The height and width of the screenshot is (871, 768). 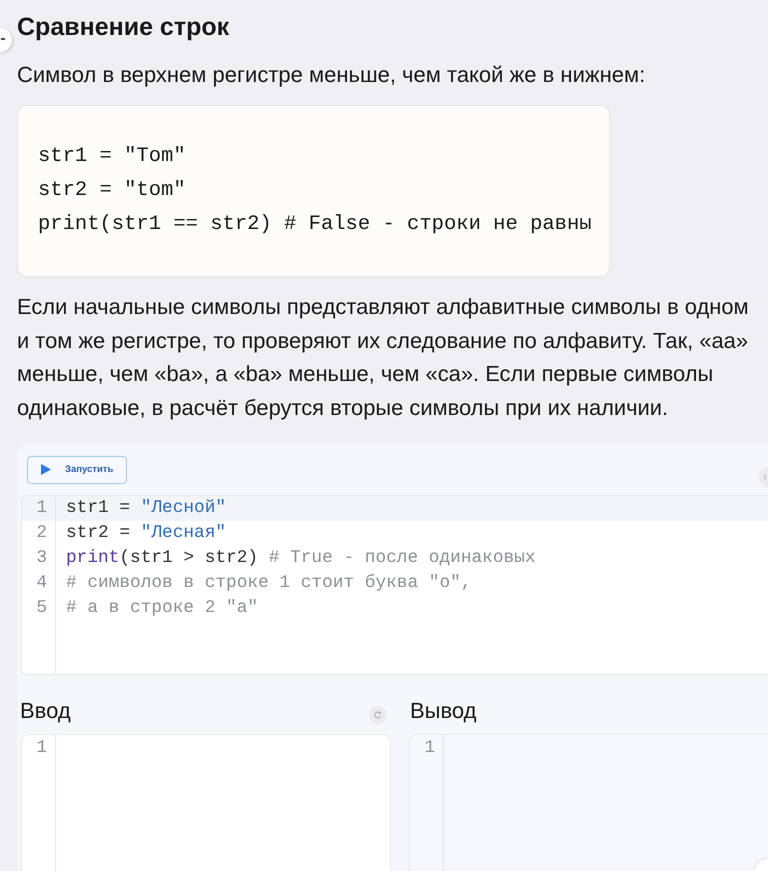 I want to click on line-number: 5, so click(x=41, y=608).